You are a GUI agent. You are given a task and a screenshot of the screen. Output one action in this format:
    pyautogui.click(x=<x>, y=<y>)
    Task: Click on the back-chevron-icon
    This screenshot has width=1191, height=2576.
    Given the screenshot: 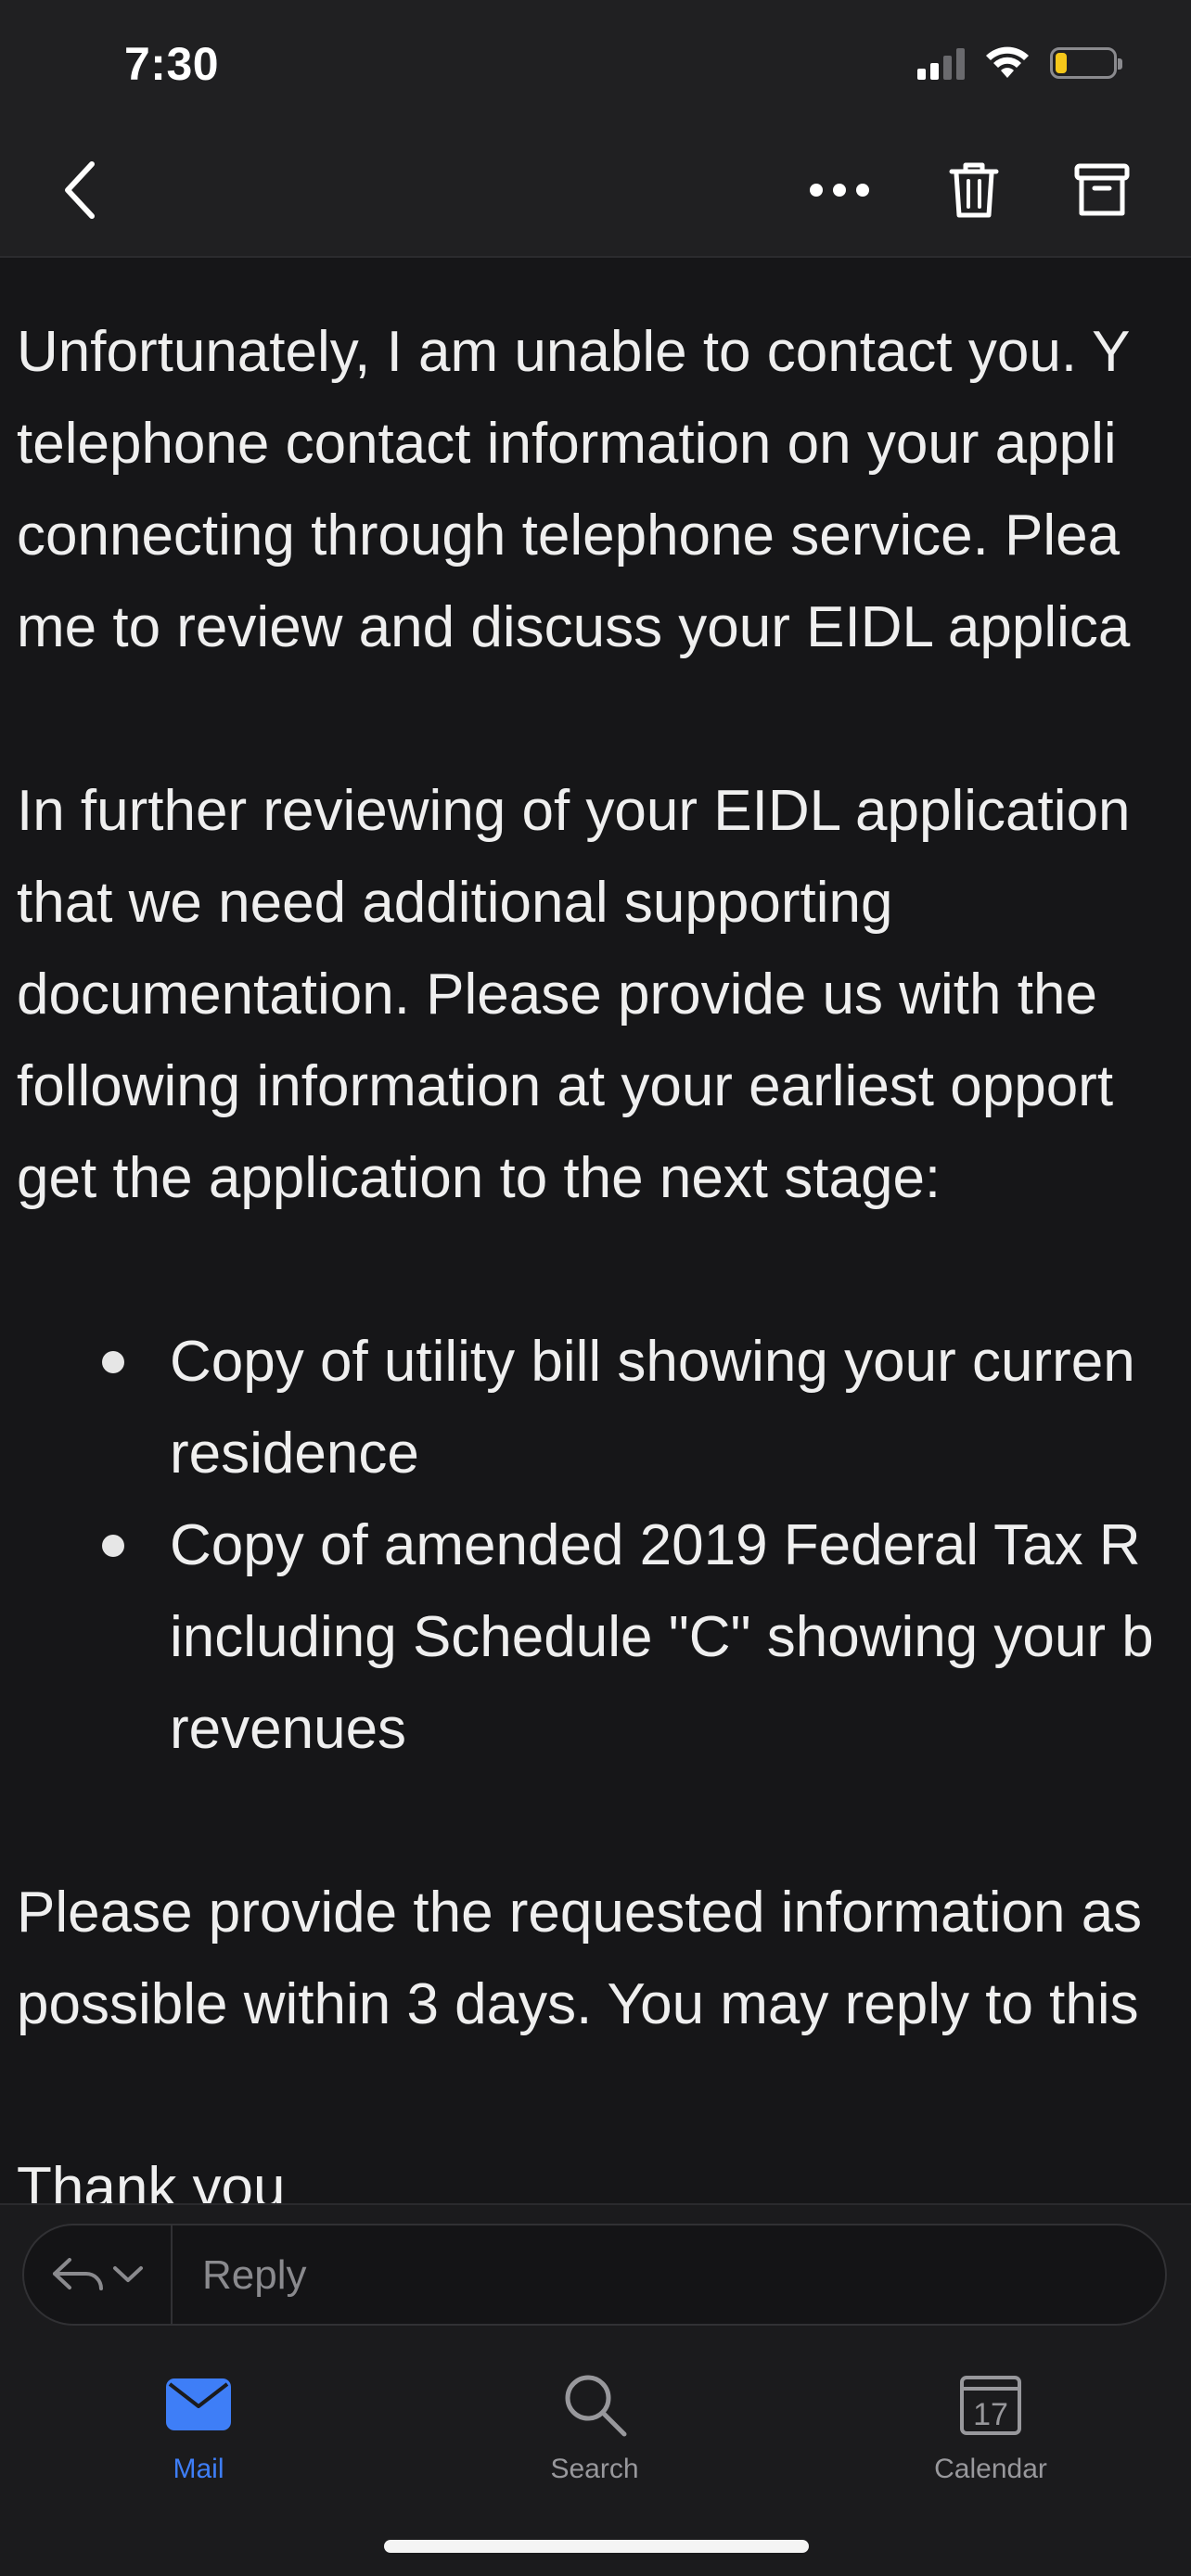 What is the action you would take?
    pyautogui.click(x=80, y=190)
    